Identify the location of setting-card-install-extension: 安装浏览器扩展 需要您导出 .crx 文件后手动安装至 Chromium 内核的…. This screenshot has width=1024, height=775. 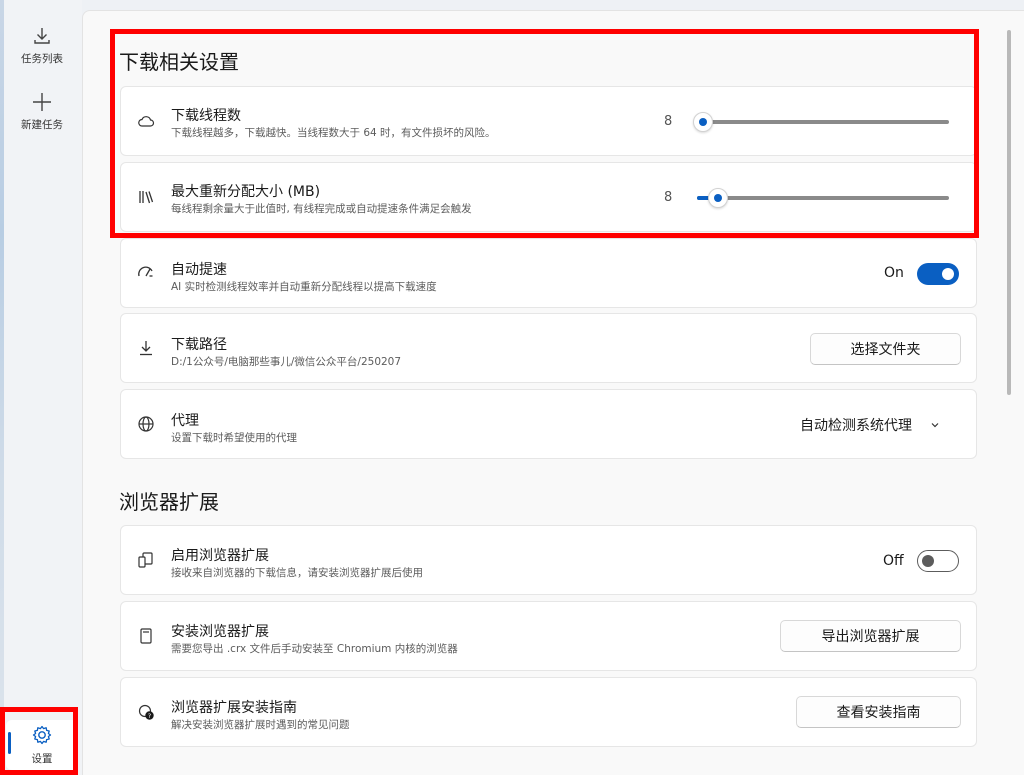
(548, 636).